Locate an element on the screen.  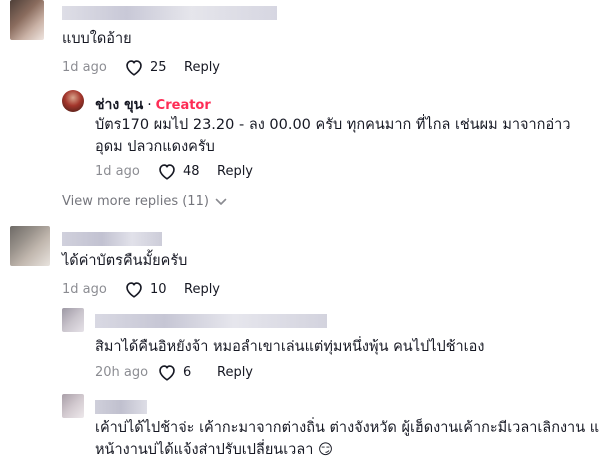
comment-text-line: ได้ค่าบัตรคืนมั้ยครับ is located at coordinates (125, 261).